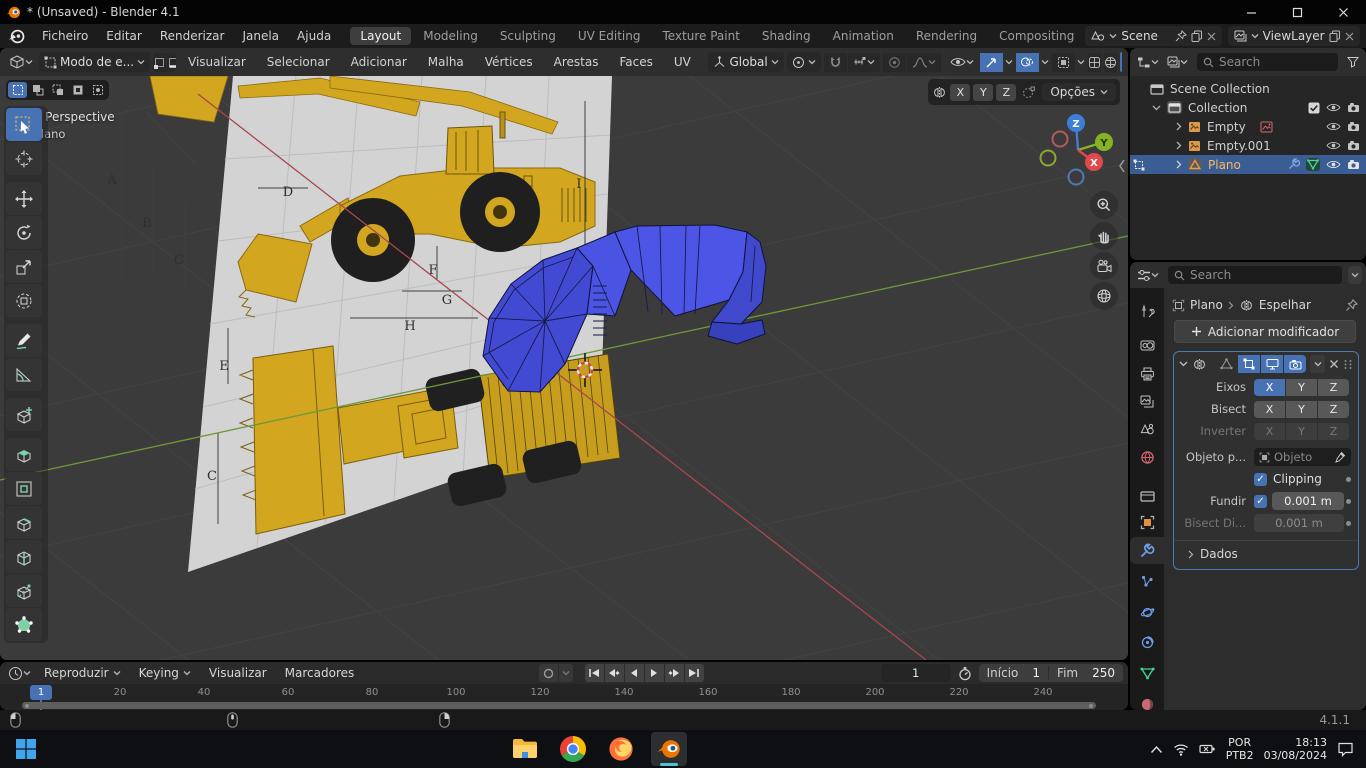 Image resolution: width=1366 pixels, height=768 pixels. I want to click on next-keyframe-button, so click(674, 673).